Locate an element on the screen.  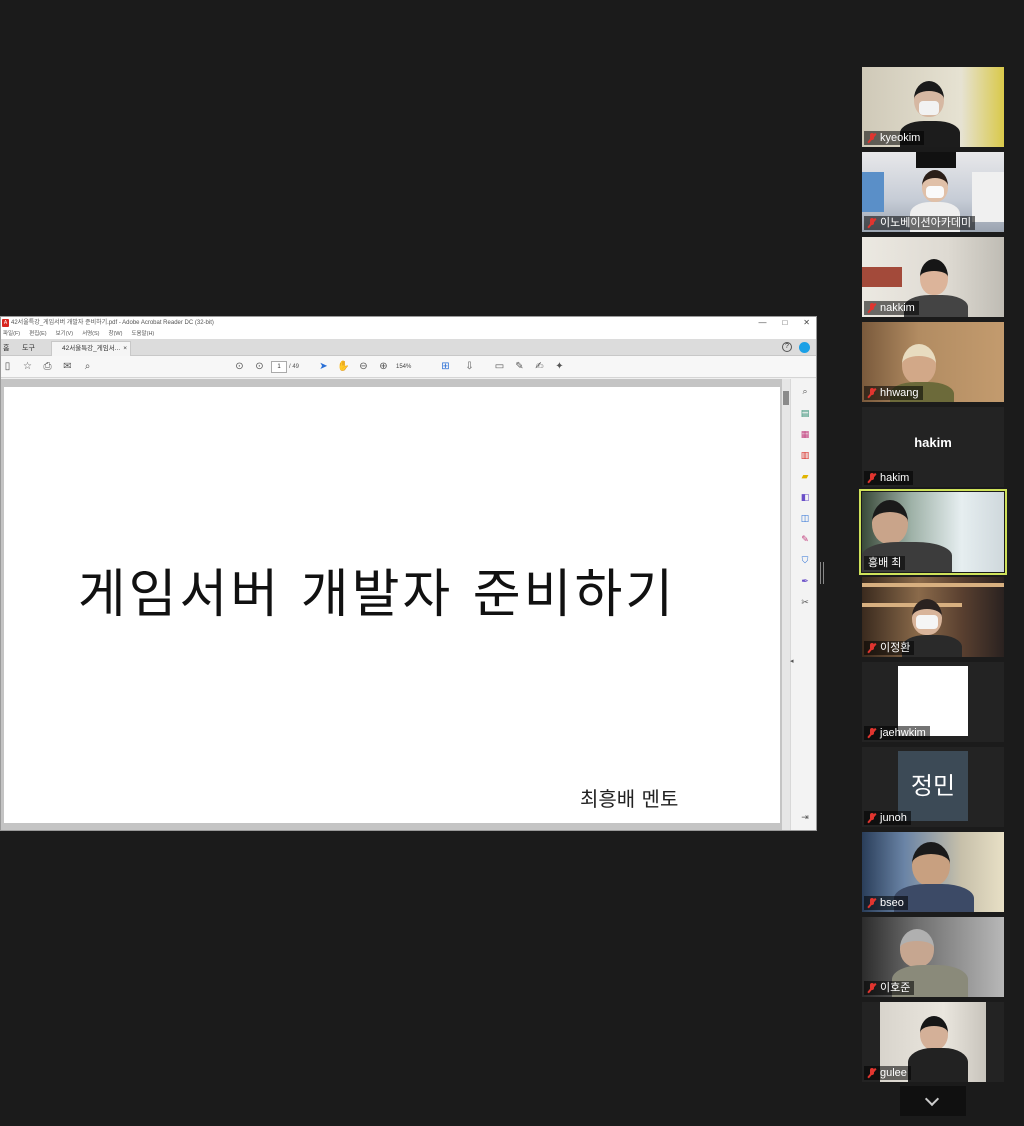
share-icon: ✦ is located at coordinates (559, 366).